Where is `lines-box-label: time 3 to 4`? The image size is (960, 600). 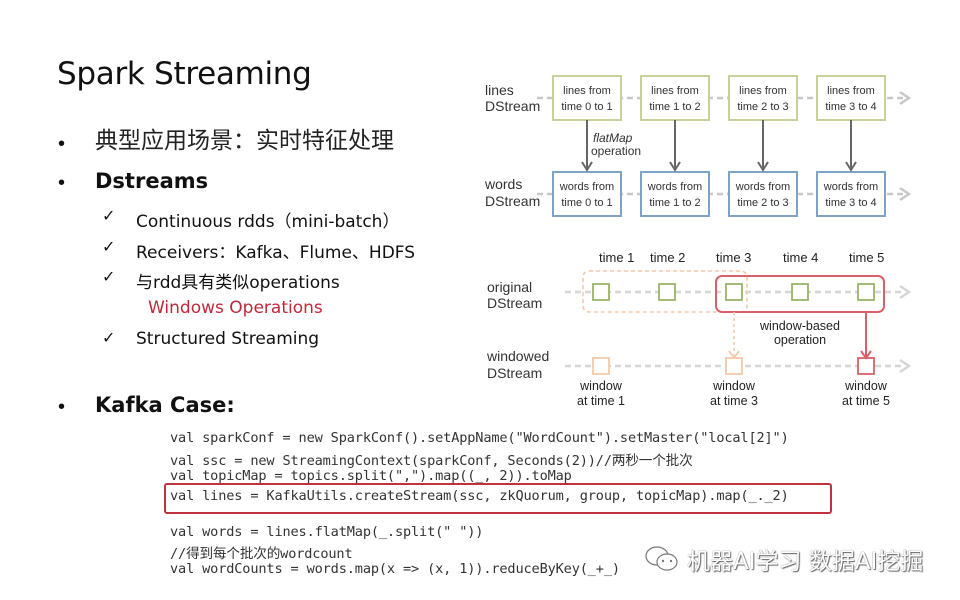
lines-box-label: time 3 to 4 is located at coordinates (850, 107).